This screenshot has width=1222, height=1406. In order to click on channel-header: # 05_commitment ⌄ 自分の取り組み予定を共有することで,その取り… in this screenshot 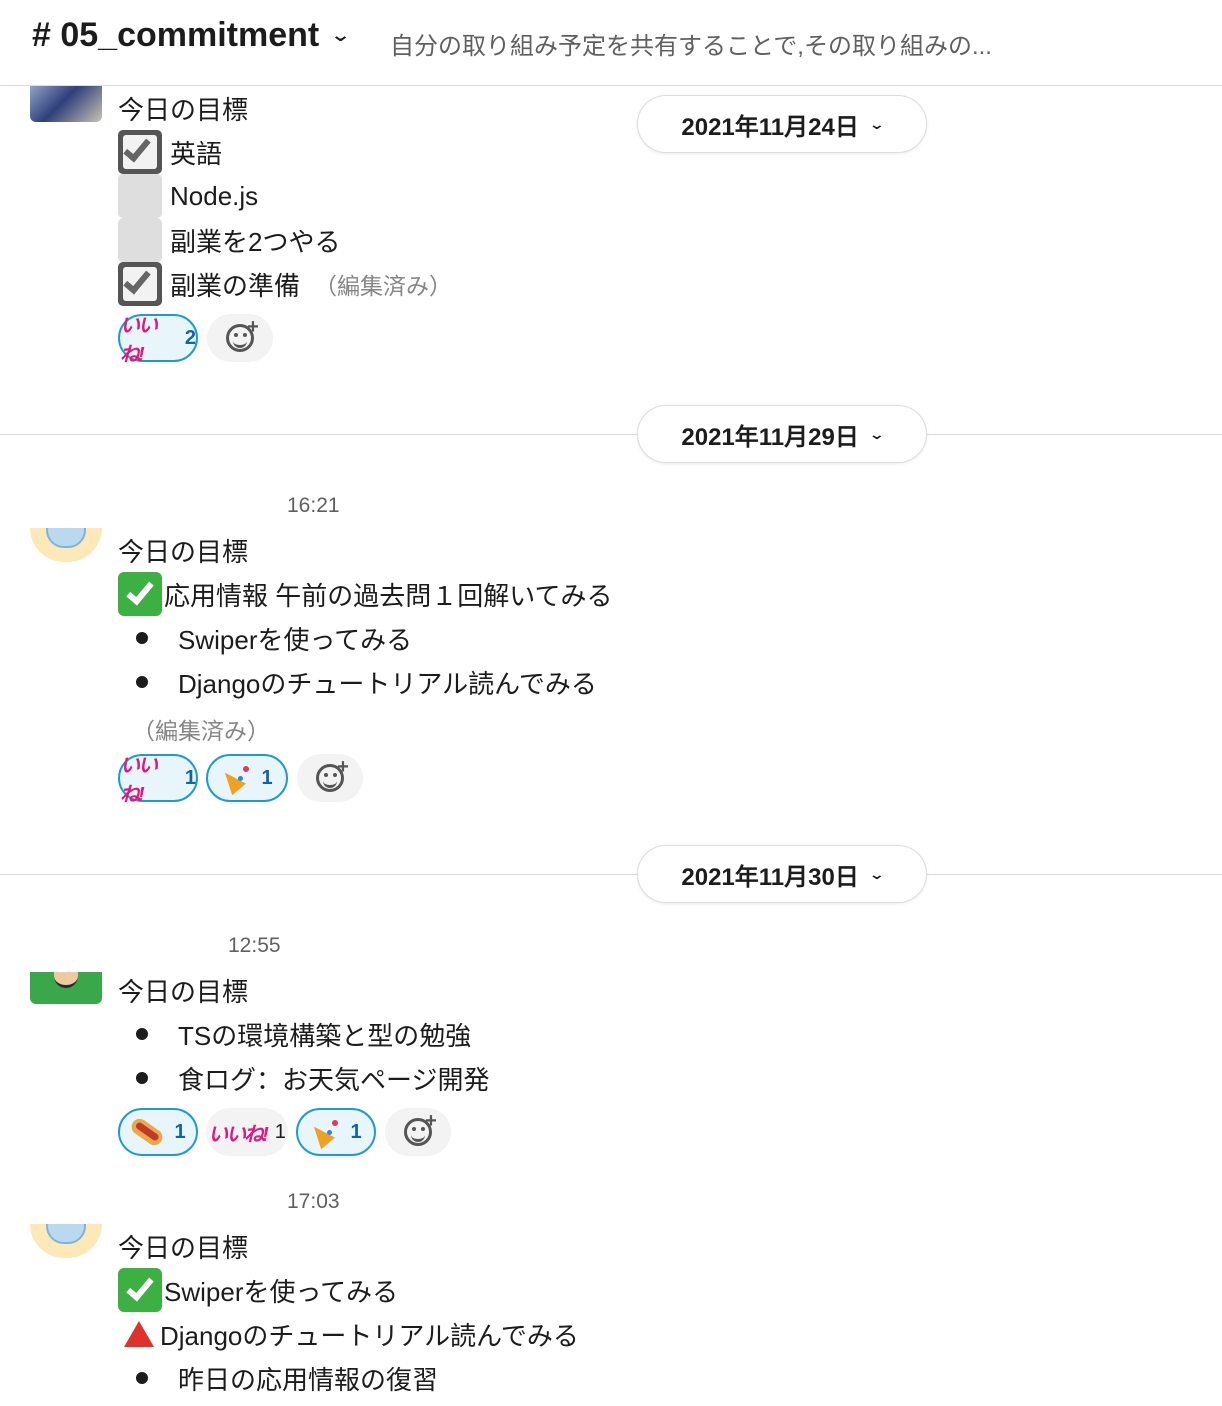, I will do `click(611, 43)`.